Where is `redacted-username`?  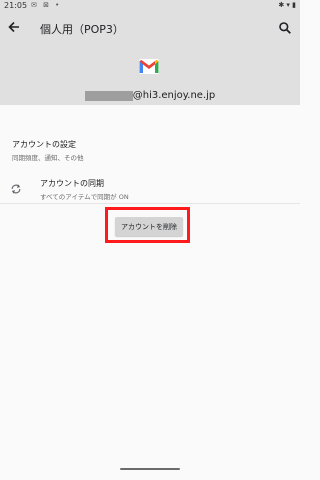
redacted-username is located at coordinates (108, 95).